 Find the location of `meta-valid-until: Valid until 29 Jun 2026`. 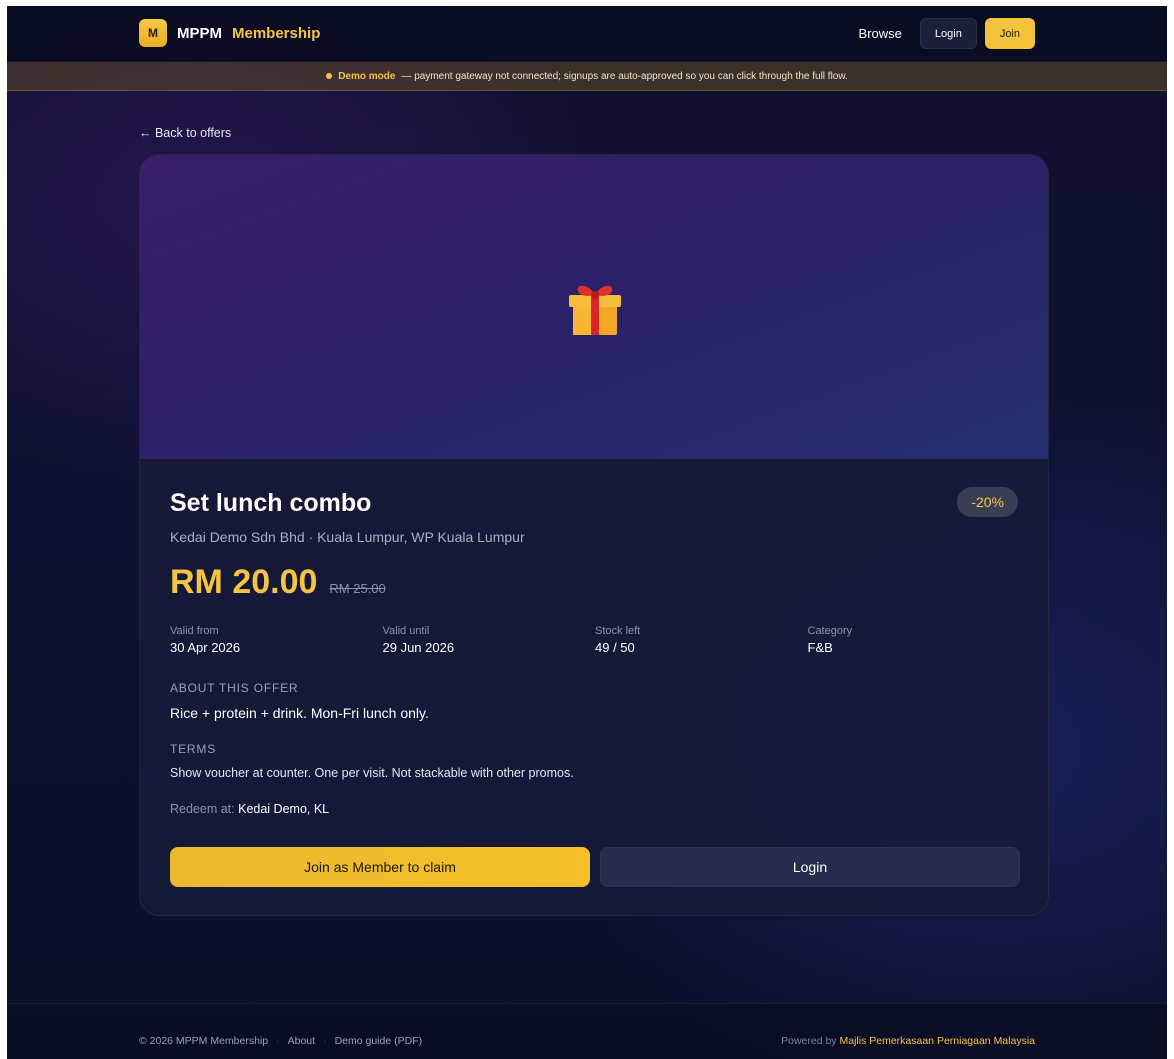

meta-valid-until: Valid until 29 Jun 2026 is located at coordinates (489, 640).